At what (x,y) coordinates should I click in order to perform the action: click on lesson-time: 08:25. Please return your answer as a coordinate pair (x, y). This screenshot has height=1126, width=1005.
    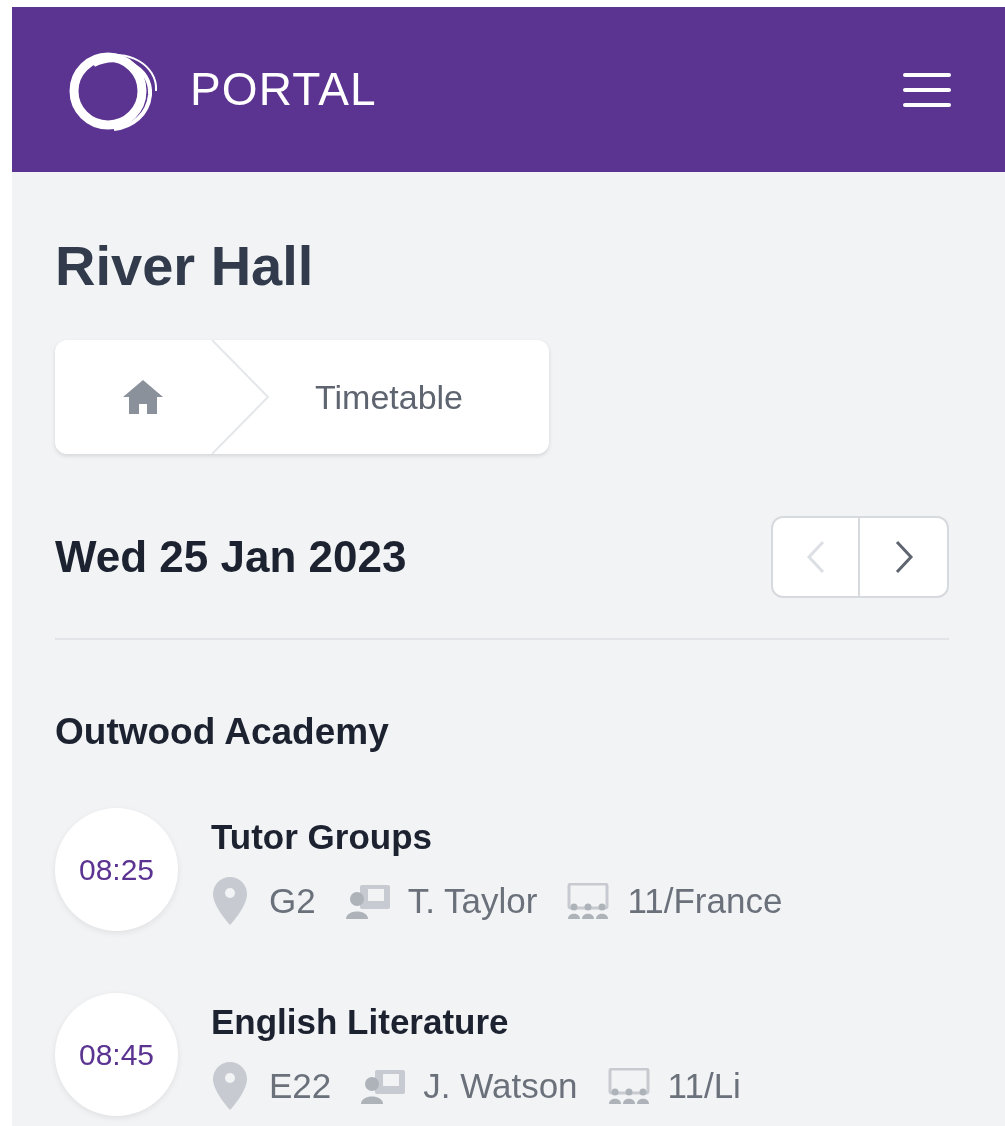
    Looking at the image, I should click on (116, 869).